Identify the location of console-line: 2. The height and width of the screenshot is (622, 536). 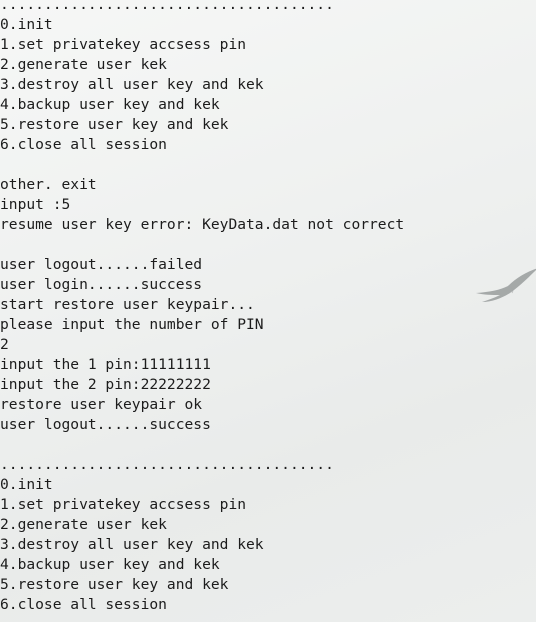
(4, 344).